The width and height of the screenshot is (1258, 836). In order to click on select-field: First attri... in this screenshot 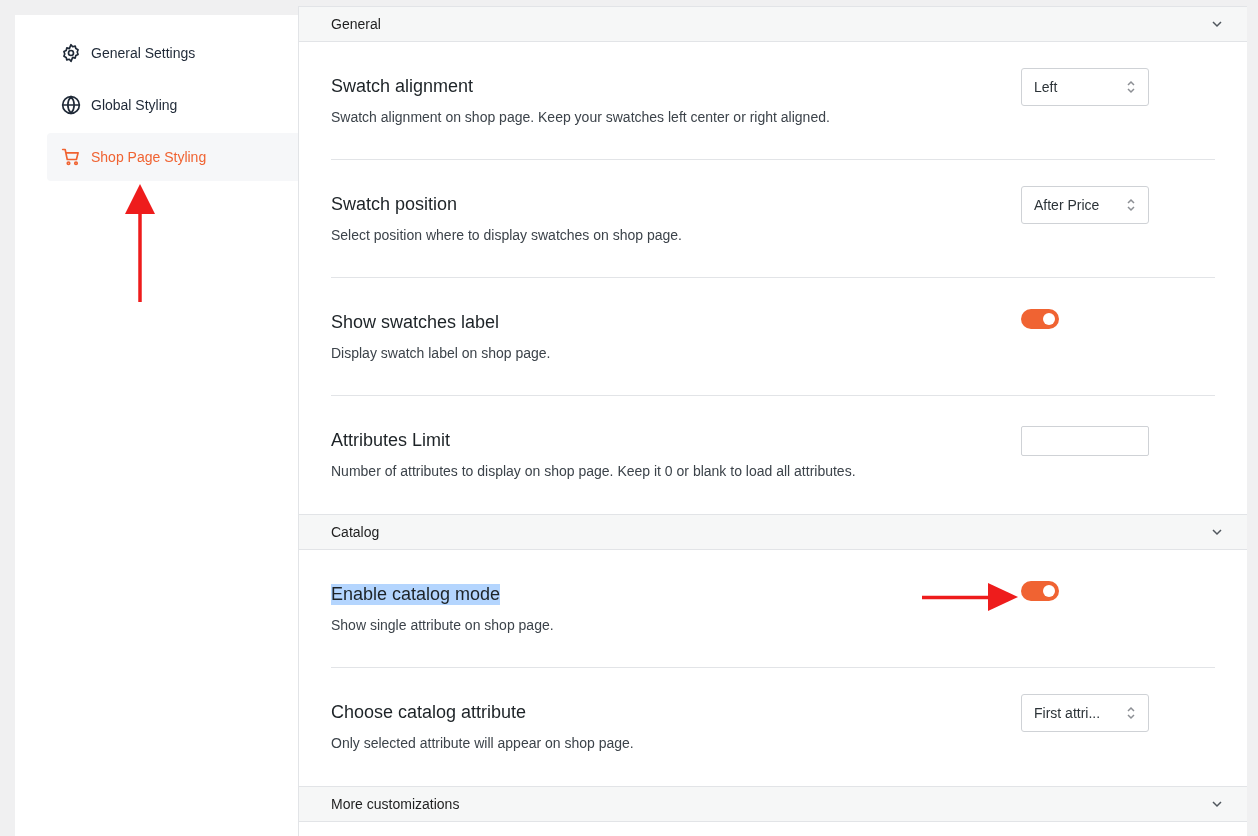, I will do `click(1085, 713)`.